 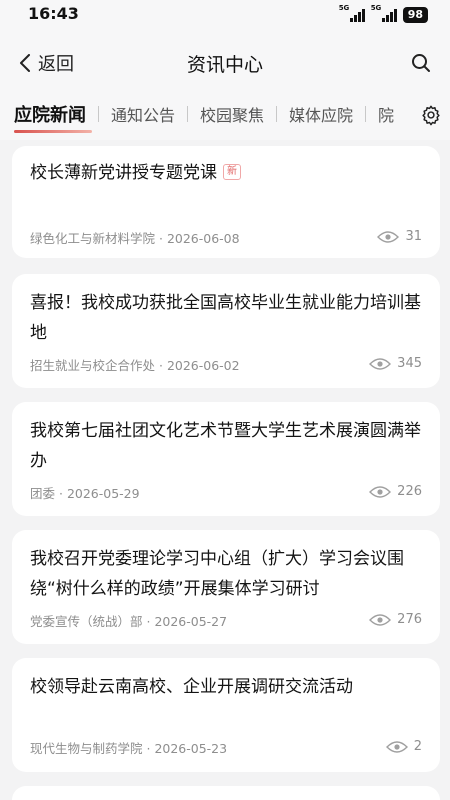 I want to click on news-date: 2026-06-08, so click(x=203, y=238).